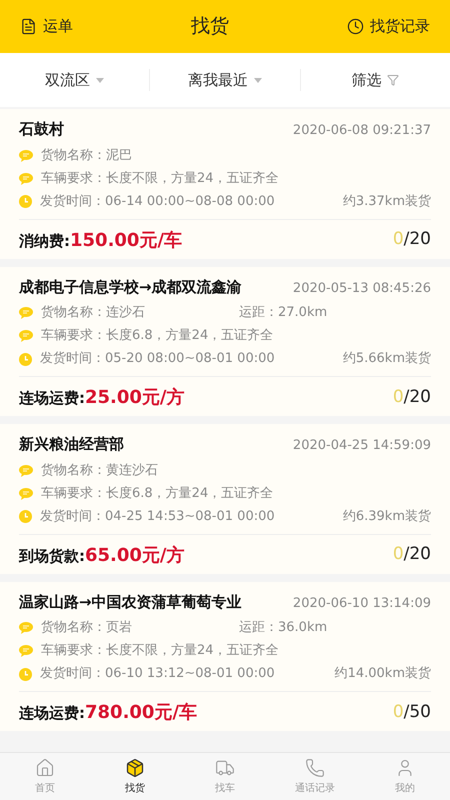  What do you see at coordinates (93, 313) in the screenshot?
I see `goods-name: 货物名称：连沙石` at bounding box center [93, 313].